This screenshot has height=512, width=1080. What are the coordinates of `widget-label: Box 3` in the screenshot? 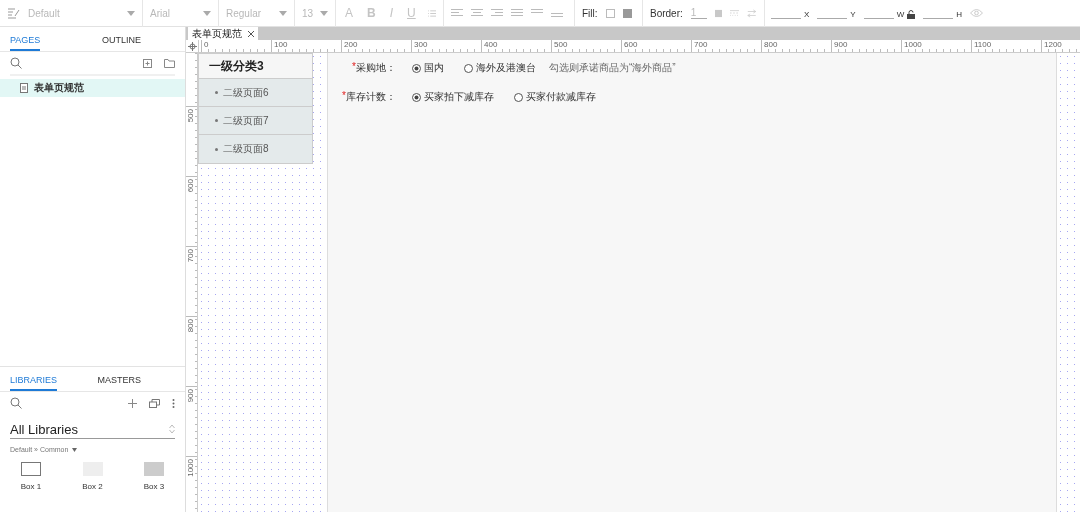 It's located at (154, 486).